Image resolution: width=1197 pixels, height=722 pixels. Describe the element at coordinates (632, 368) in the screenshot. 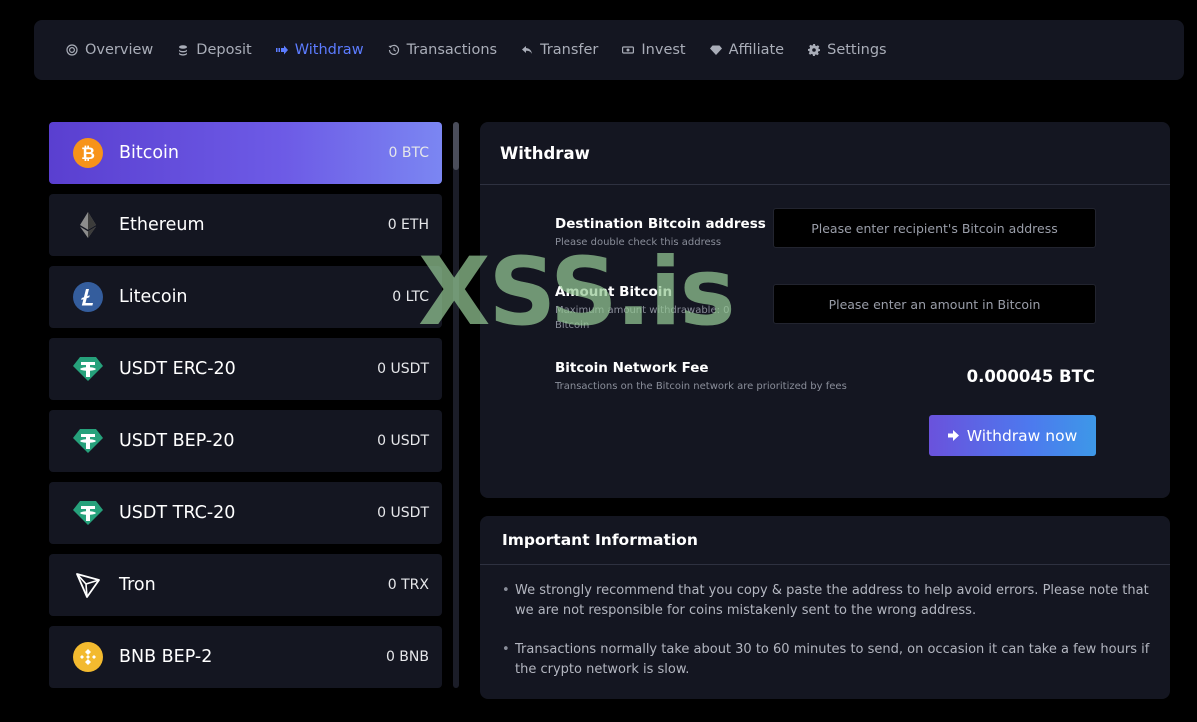

I see `fee-label: Bitcoin Network Fee` at that location.